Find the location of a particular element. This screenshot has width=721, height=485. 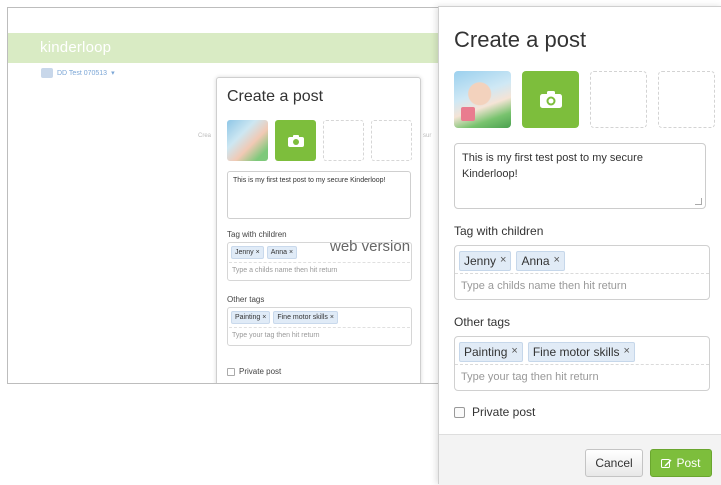

other-tag-painting: Painting × is located at coordinates (491, 352).